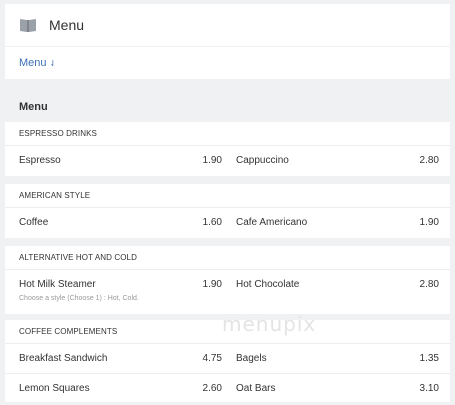  What do you see at coordinates (227, 134) in the screenshot?
I see `section-title: ESPRESSO DRINKS` at bounding box center [227, 134].